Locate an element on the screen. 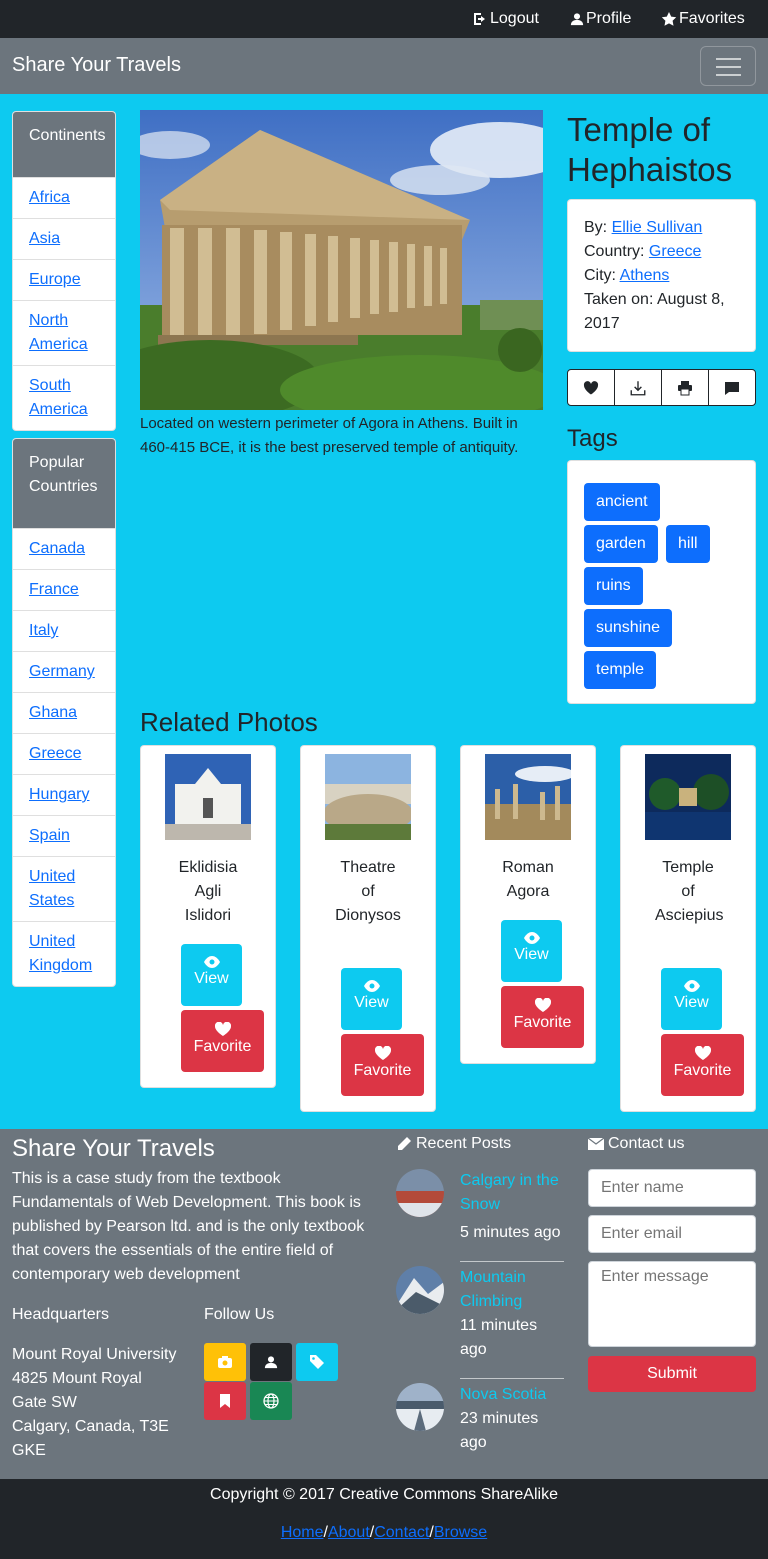  contact-header: Contact us is located at coordinates (636, 1144).